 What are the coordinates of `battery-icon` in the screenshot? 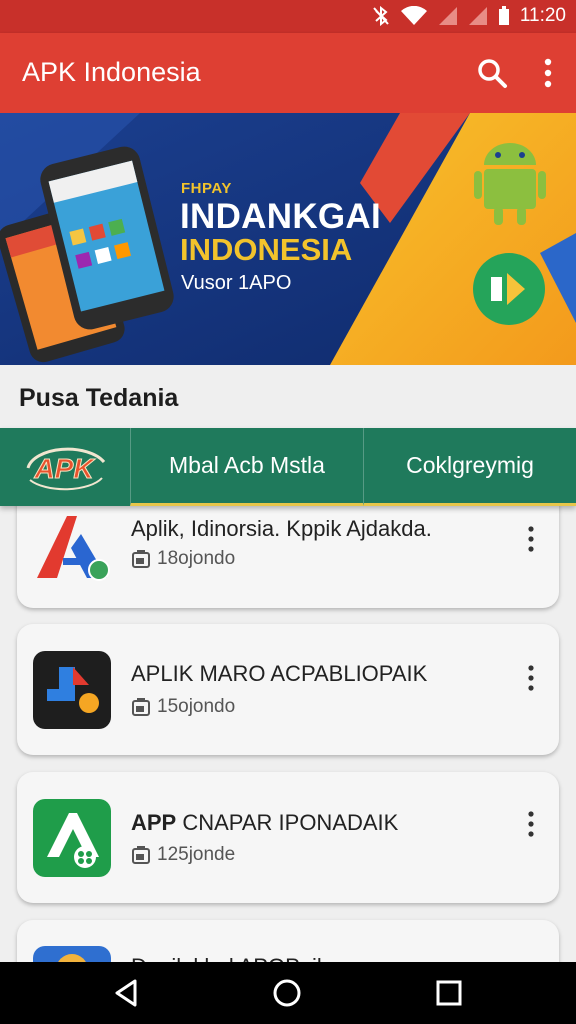 It's located at (503, 15).